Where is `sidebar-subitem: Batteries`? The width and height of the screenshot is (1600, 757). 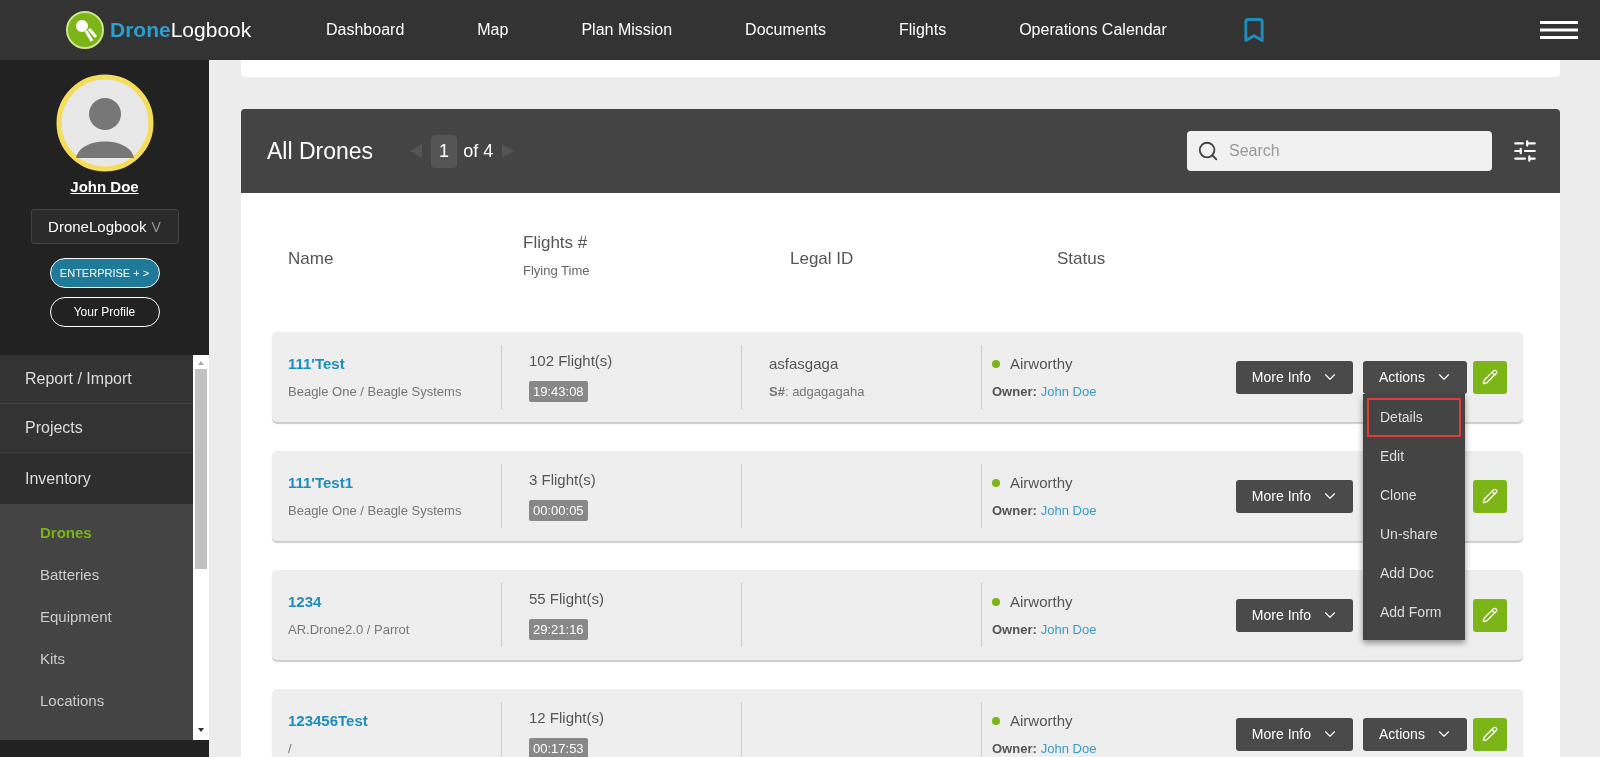 sidebar-subitem: Batteries is located at coordinates (96, 574).